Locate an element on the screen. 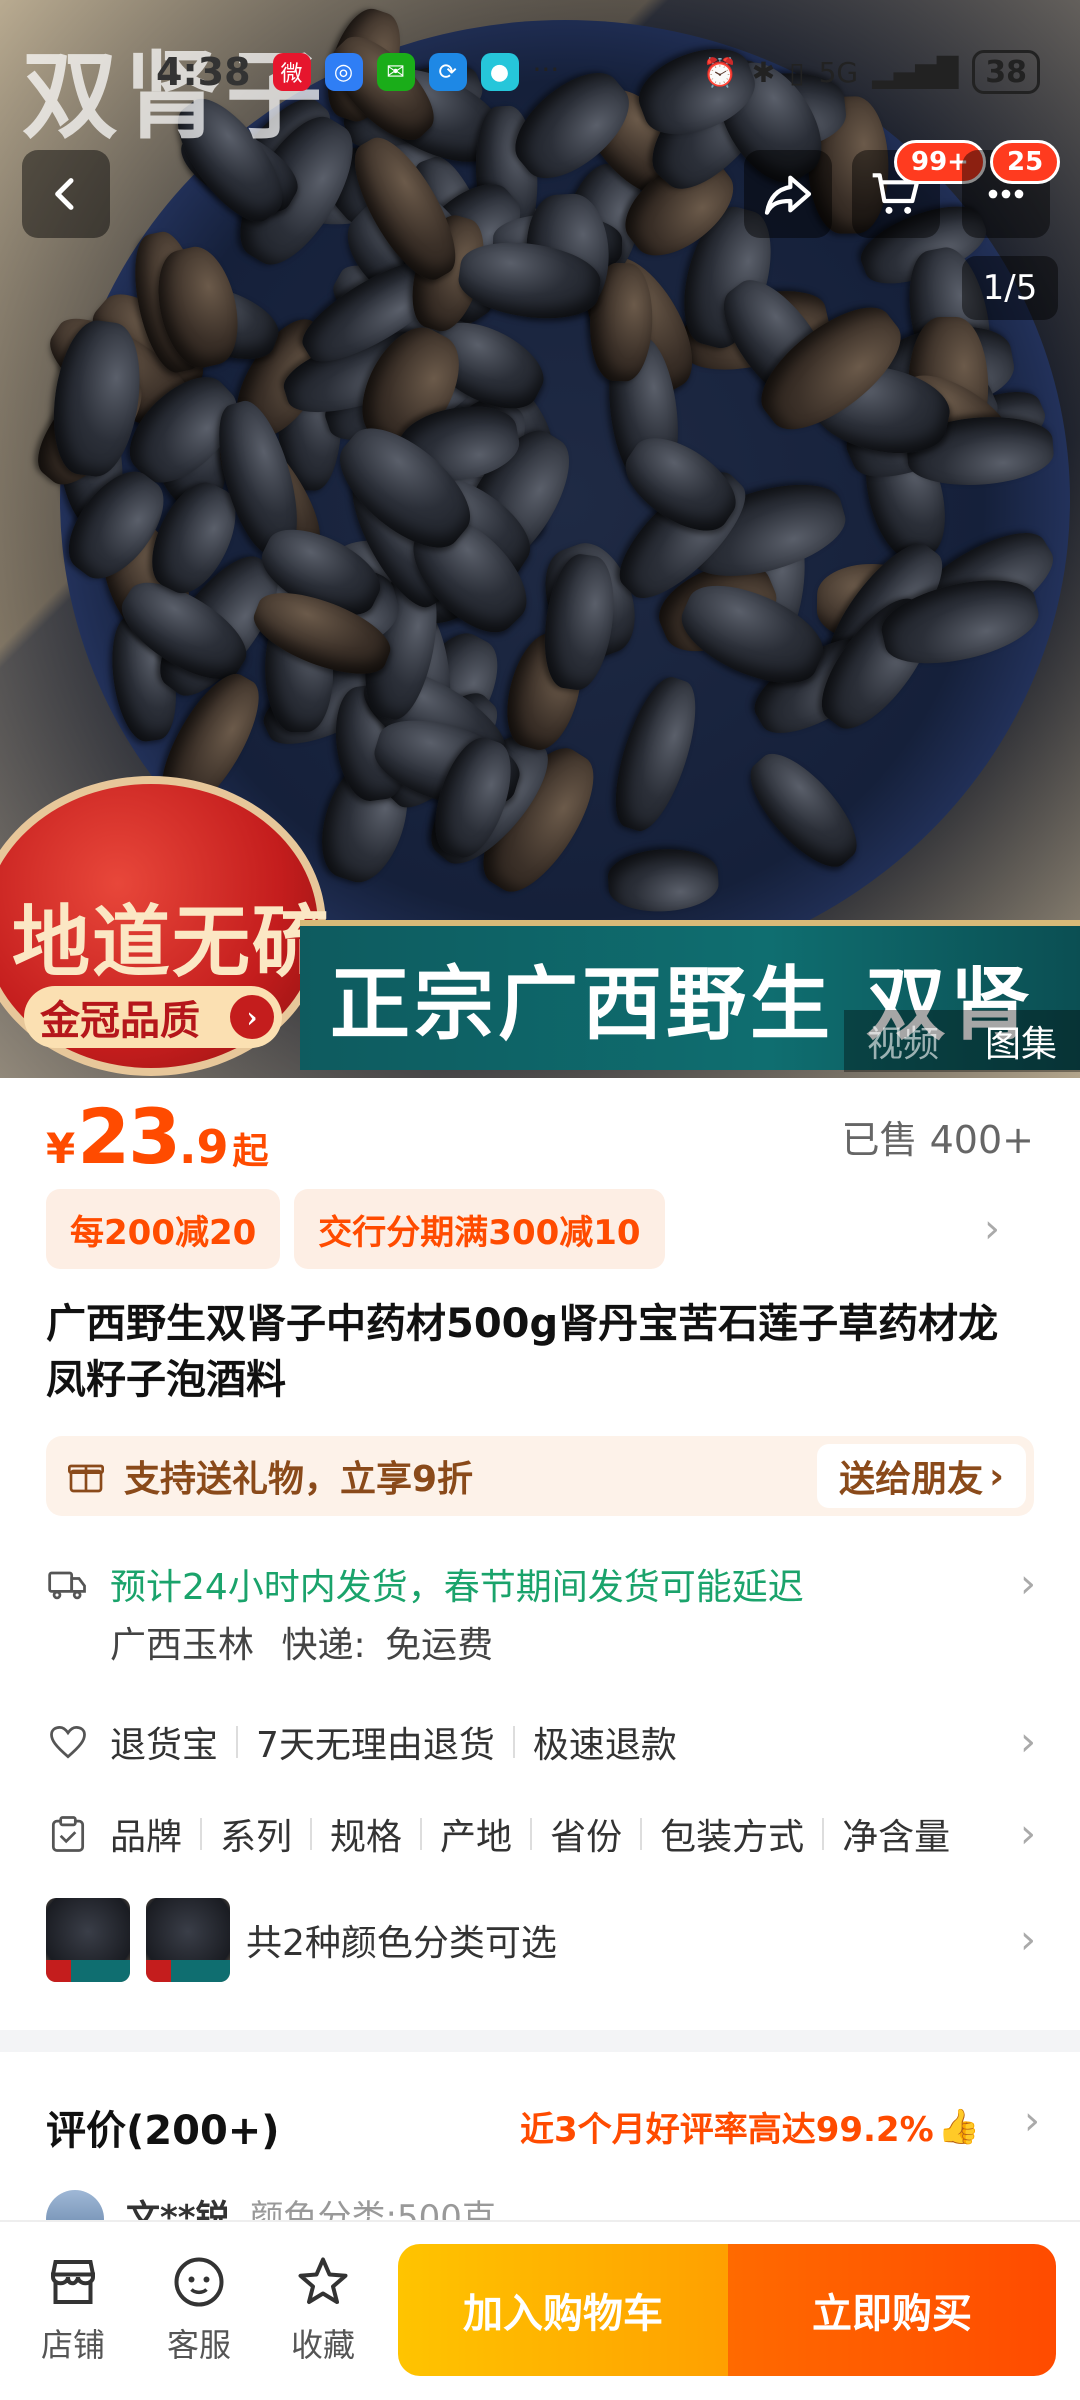 Image resolution: width=1080 pixels, height=2400 pixels. promo-chip: 交行分期满300减10 is located at coordinates (479, 1229).